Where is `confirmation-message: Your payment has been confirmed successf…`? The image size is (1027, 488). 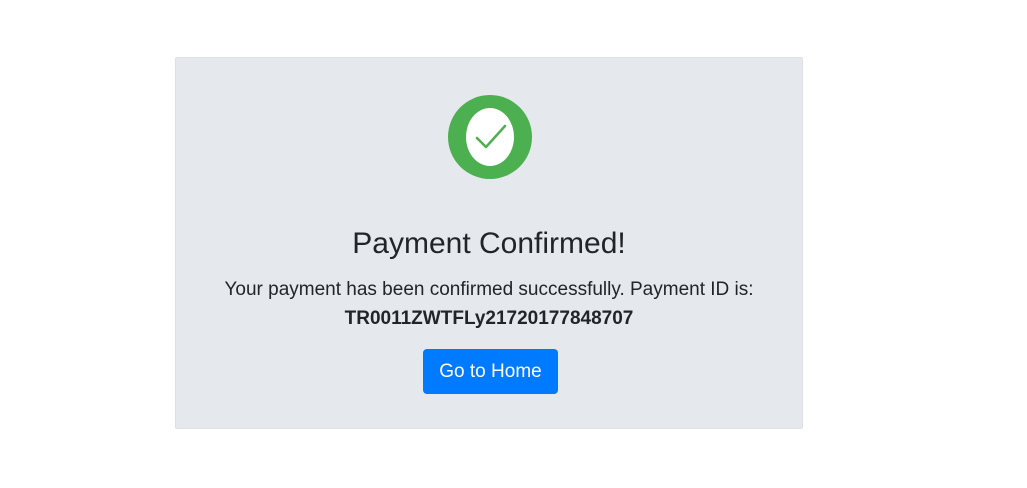
confirmation-message: Your payment has been confirmed successf… is located at coordinates (489, 304).